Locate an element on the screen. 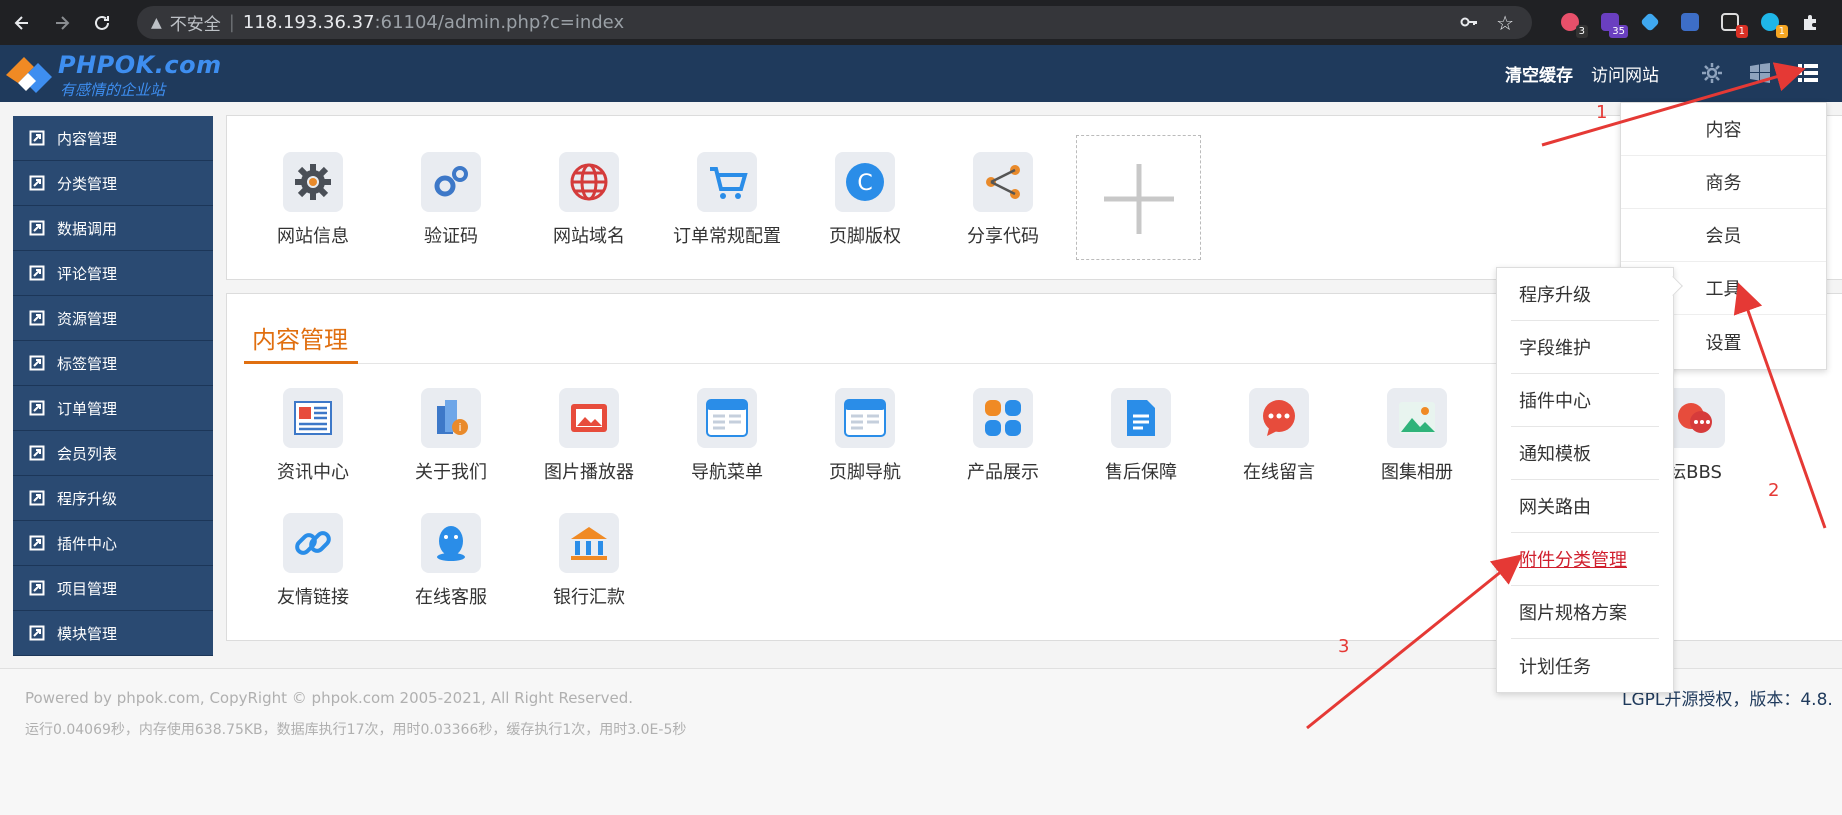  tile-link: 友情链接 is located at coordinates (313, 563).